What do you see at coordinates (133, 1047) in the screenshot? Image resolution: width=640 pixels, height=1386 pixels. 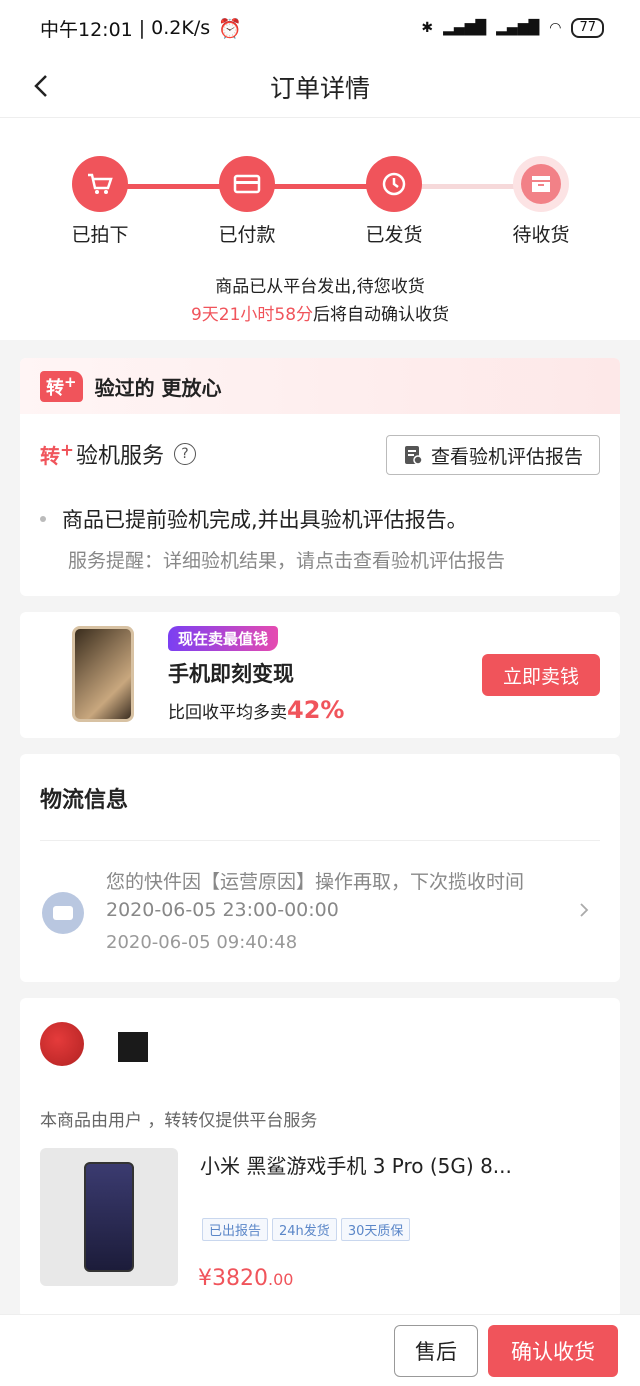 I see `seller-name-redacted` at bounding box center [133, 1047].